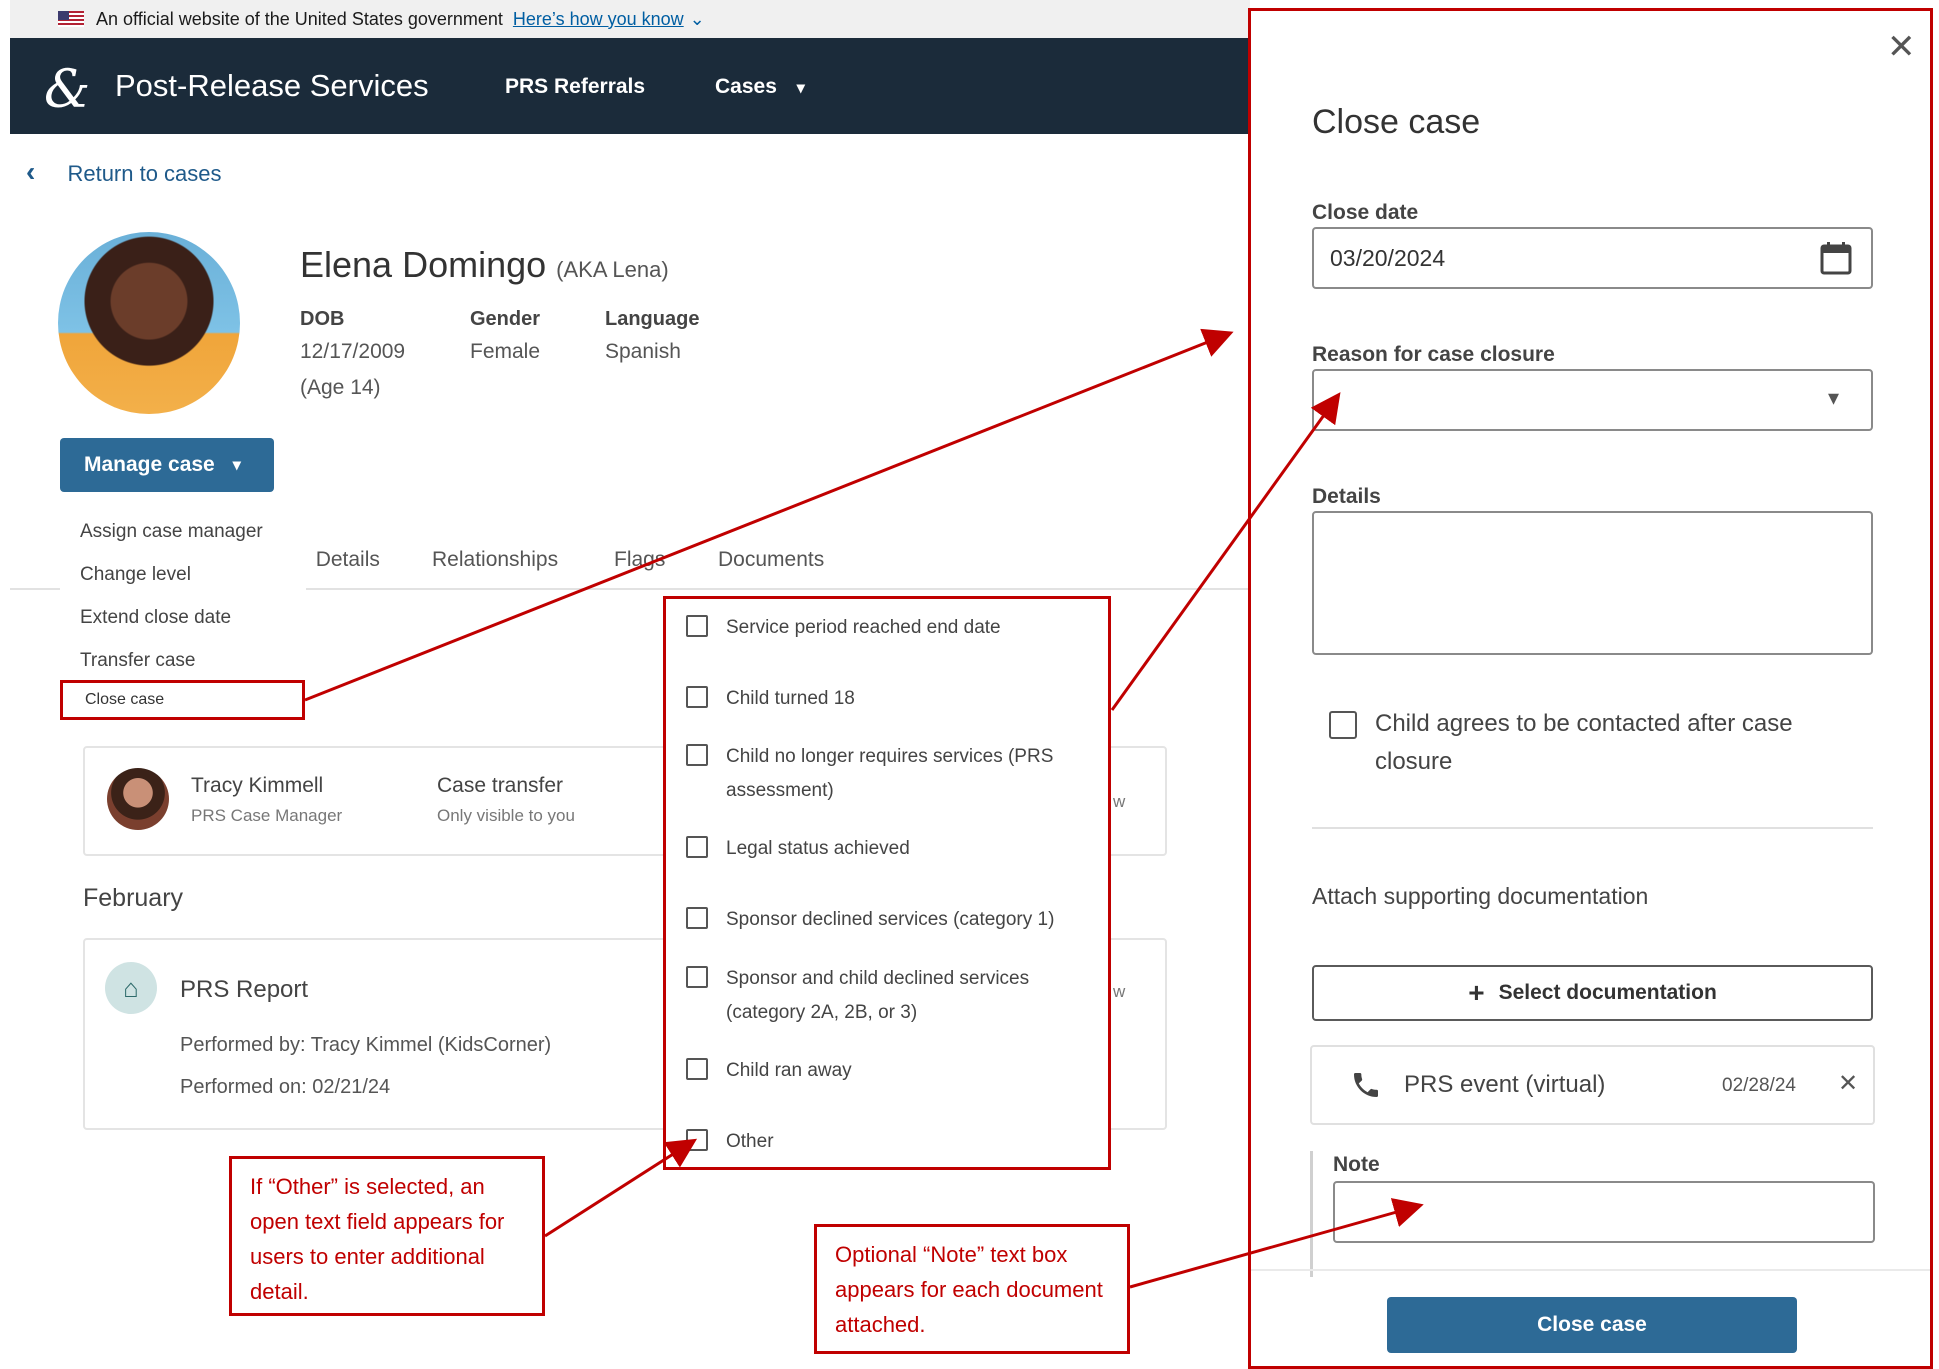 Image resolution: width=1939 pixels, height=1369 pixels. Describe the element at coordinates (1343, 725) in the screenshot. I see `contact-checkbox` at that location.